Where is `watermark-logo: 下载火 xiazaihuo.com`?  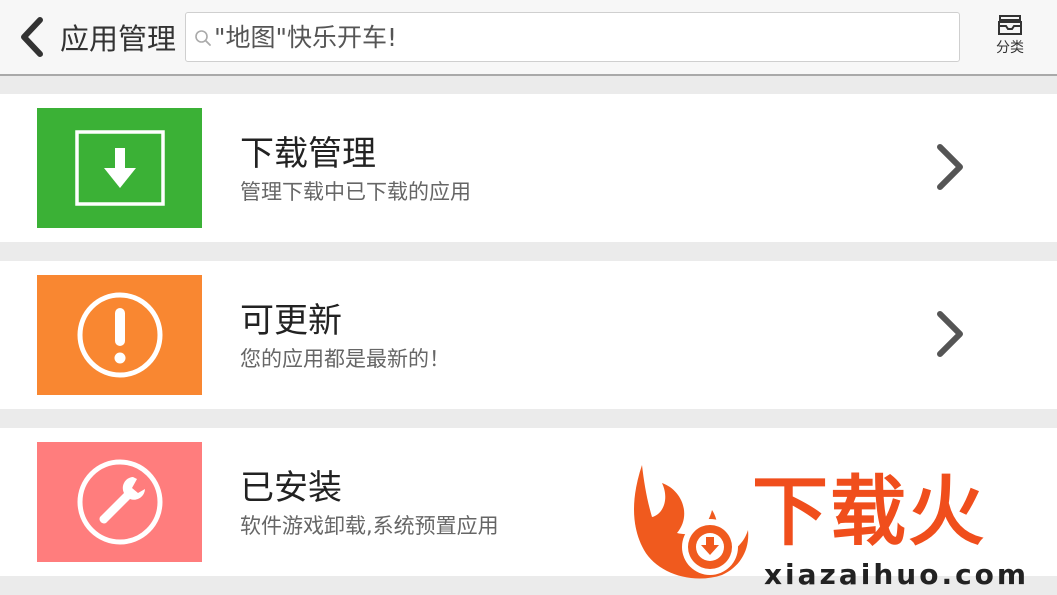
watermark-logo: 下载火 xiazaihuo.com is located at coordinates (838, 524).